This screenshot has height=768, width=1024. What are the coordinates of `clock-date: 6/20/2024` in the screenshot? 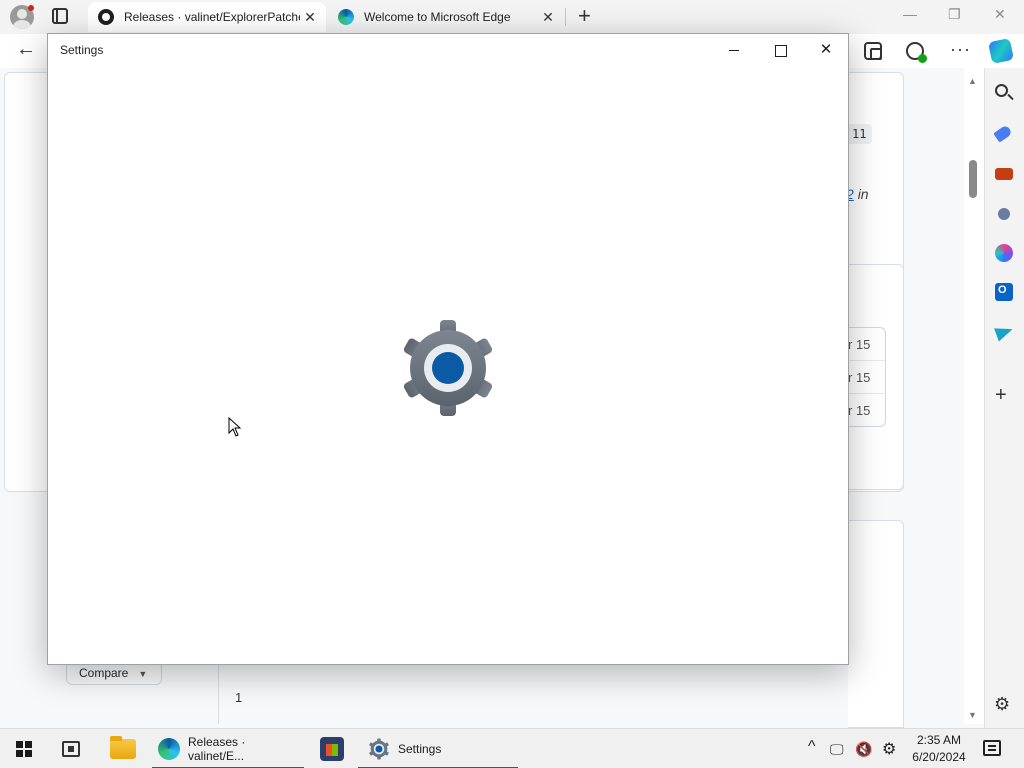 It's located at (939, 757).